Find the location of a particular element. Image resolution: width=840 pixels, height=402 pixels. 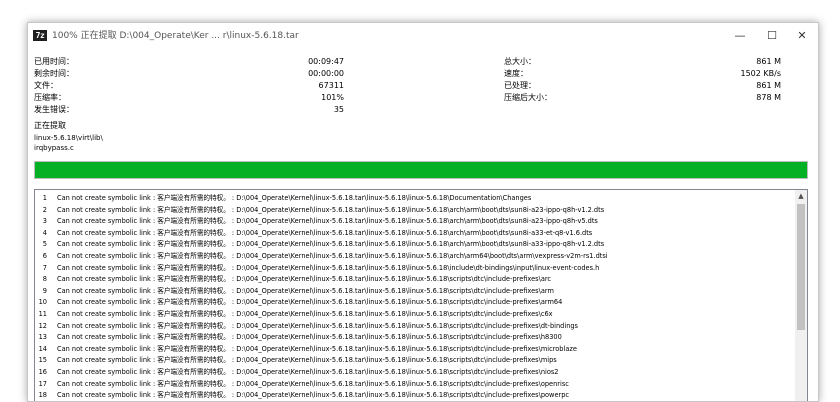

log-row-number: 18 is located at coordinates (42, 395).